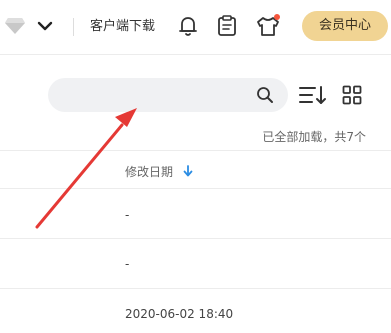 The width and height of the screenshot is (391, 333). What do you see at coordinates (188, 171) in the screenshot?
I see `sort-descending-icon` at bounding box center [188, 171].